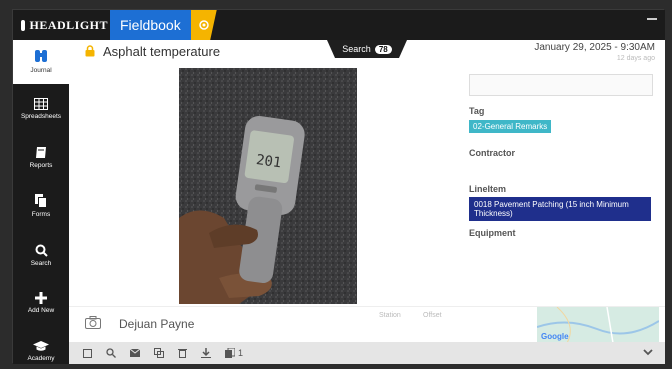 The height and width of the screenshot is (369, 672). What do you see at coordinates (241, 353) in the screenshot?
I see `attachments-count: 1` at bounding box center [241, 353].